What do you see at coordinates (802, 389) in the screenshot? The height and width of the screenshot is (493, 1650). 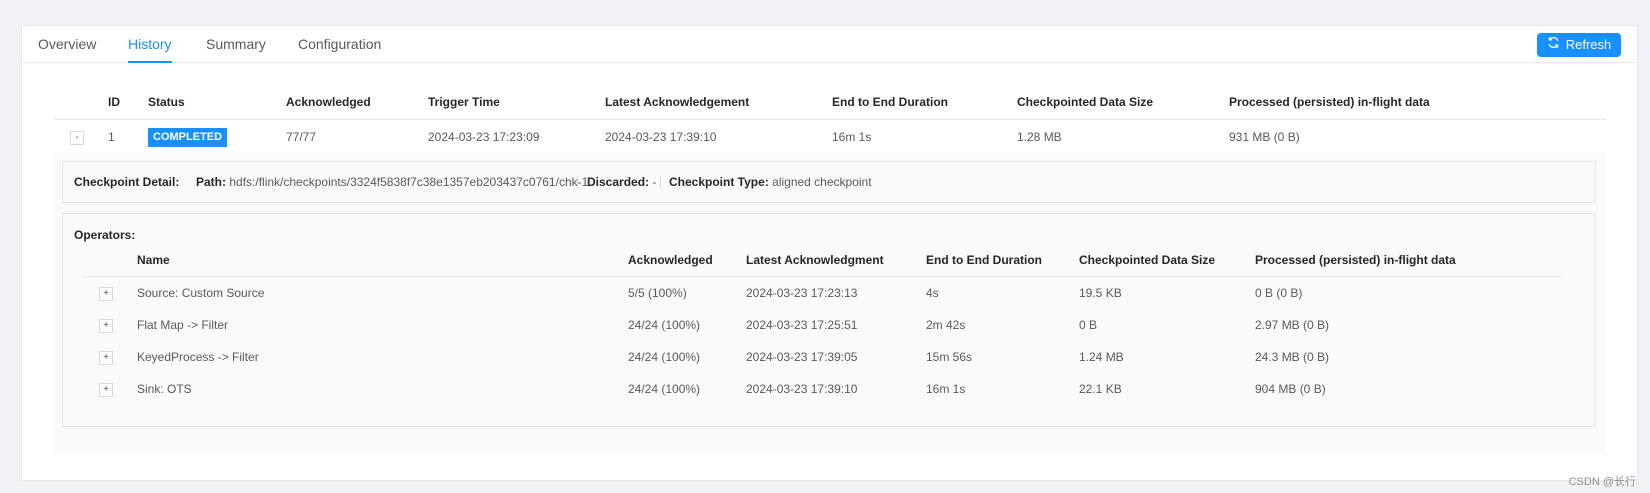 I see `operator-latest-ack: 2024-03-23 17:39:10` at bounding box center [802, 389].